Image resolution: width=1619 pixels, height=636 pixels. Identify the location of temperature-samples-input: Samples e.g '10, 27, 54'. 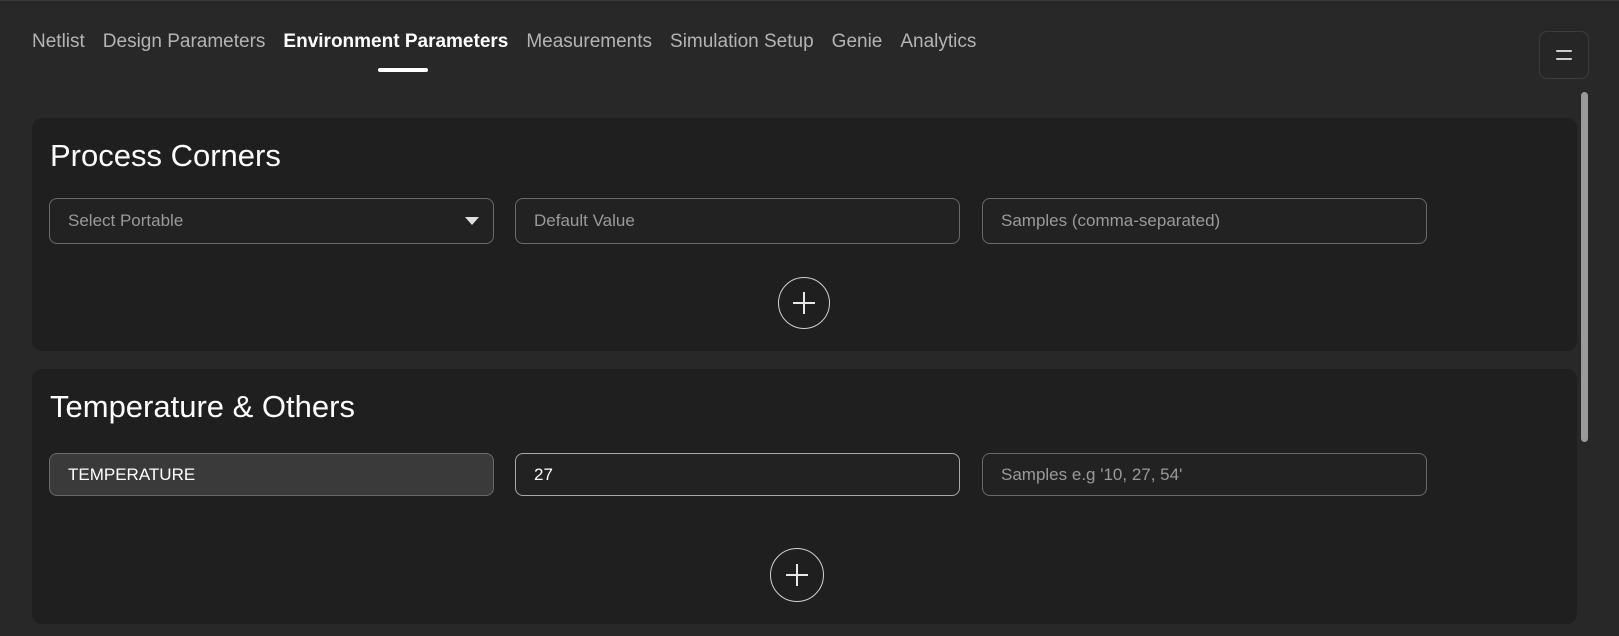
(1204, 474).